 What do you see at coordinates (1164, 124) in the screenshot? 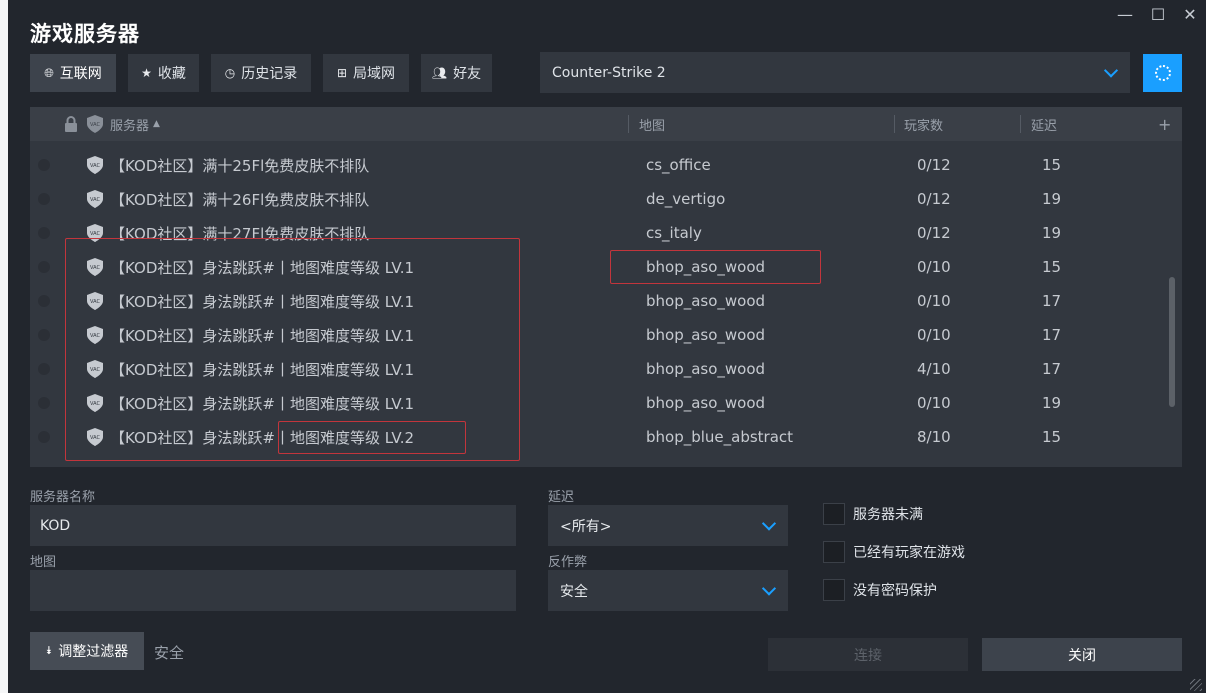
I see `add-column-button: +` at bounding box center [1164, 124].